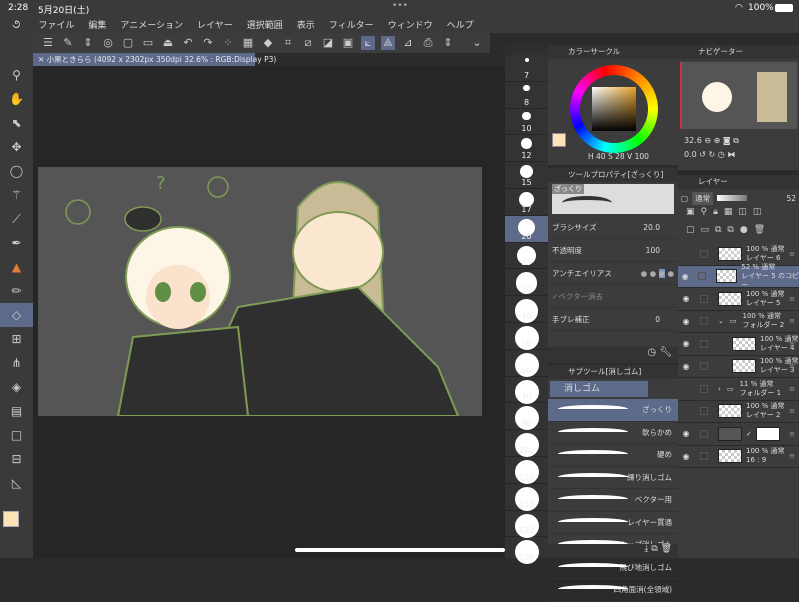 The height and width of the screenshot is (602, 799). I want to click on brush-size-row: ブラシサイズ 20.0, so click(613, 227).